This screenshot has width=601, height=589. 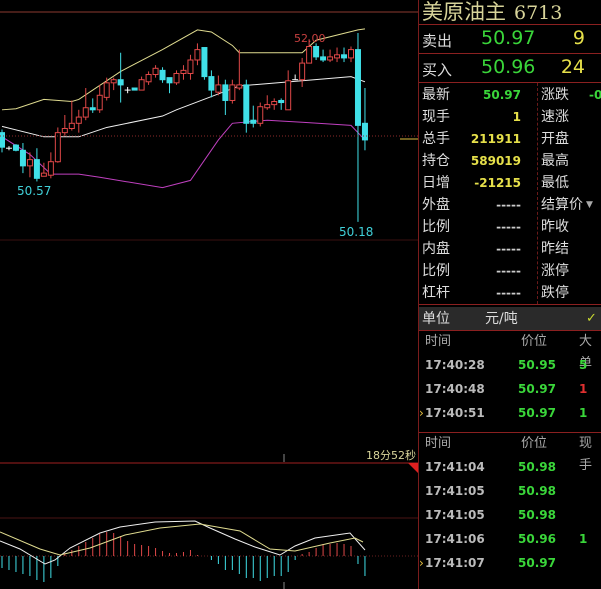 What do you see at coordinates (455, 539) in the screenshot?
I see `trade-time: 17:41:06` at bounding box center [455, 539].